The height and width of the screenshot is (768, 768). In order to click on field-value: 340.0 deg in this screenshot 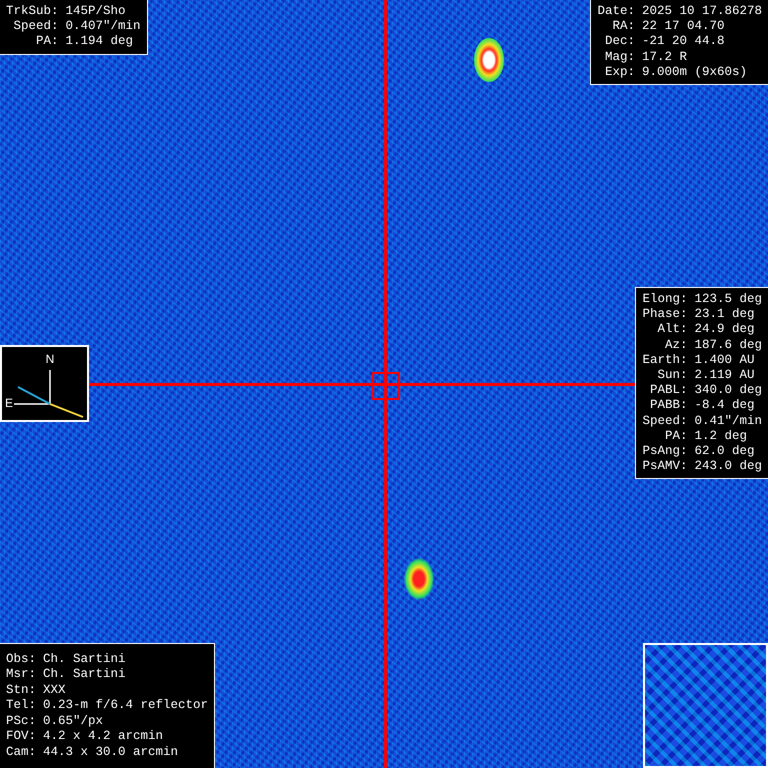, I will do `click(728, 390)`.